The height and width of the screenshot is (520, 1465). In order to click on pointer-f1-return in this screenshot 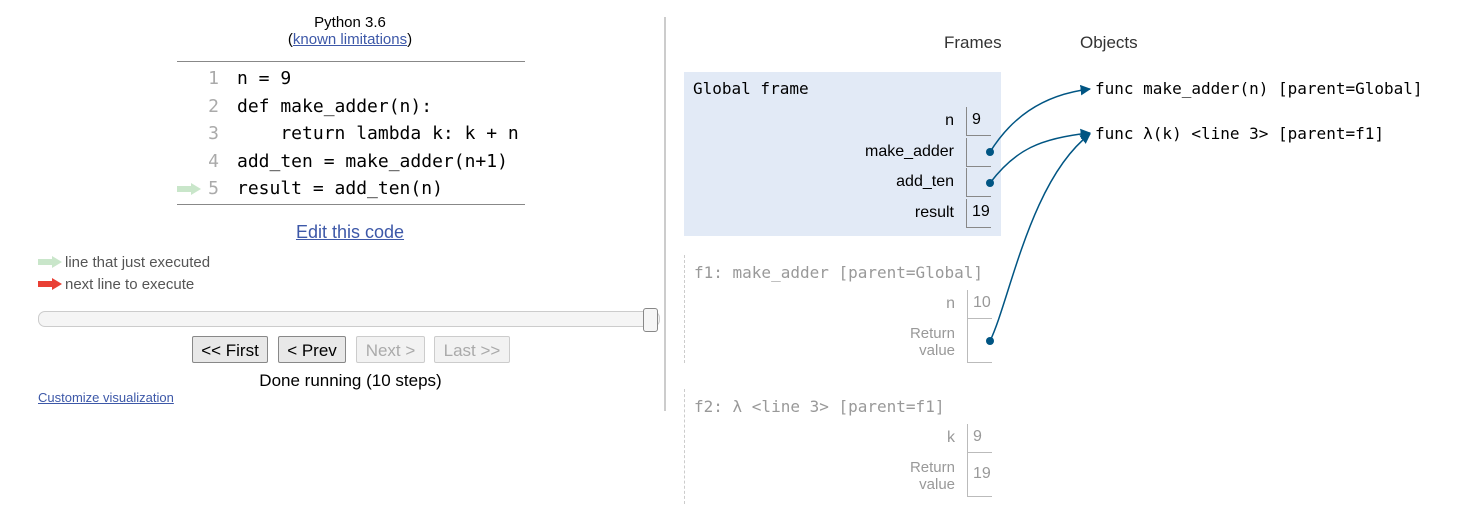, I will do `click(1038, 239)`.